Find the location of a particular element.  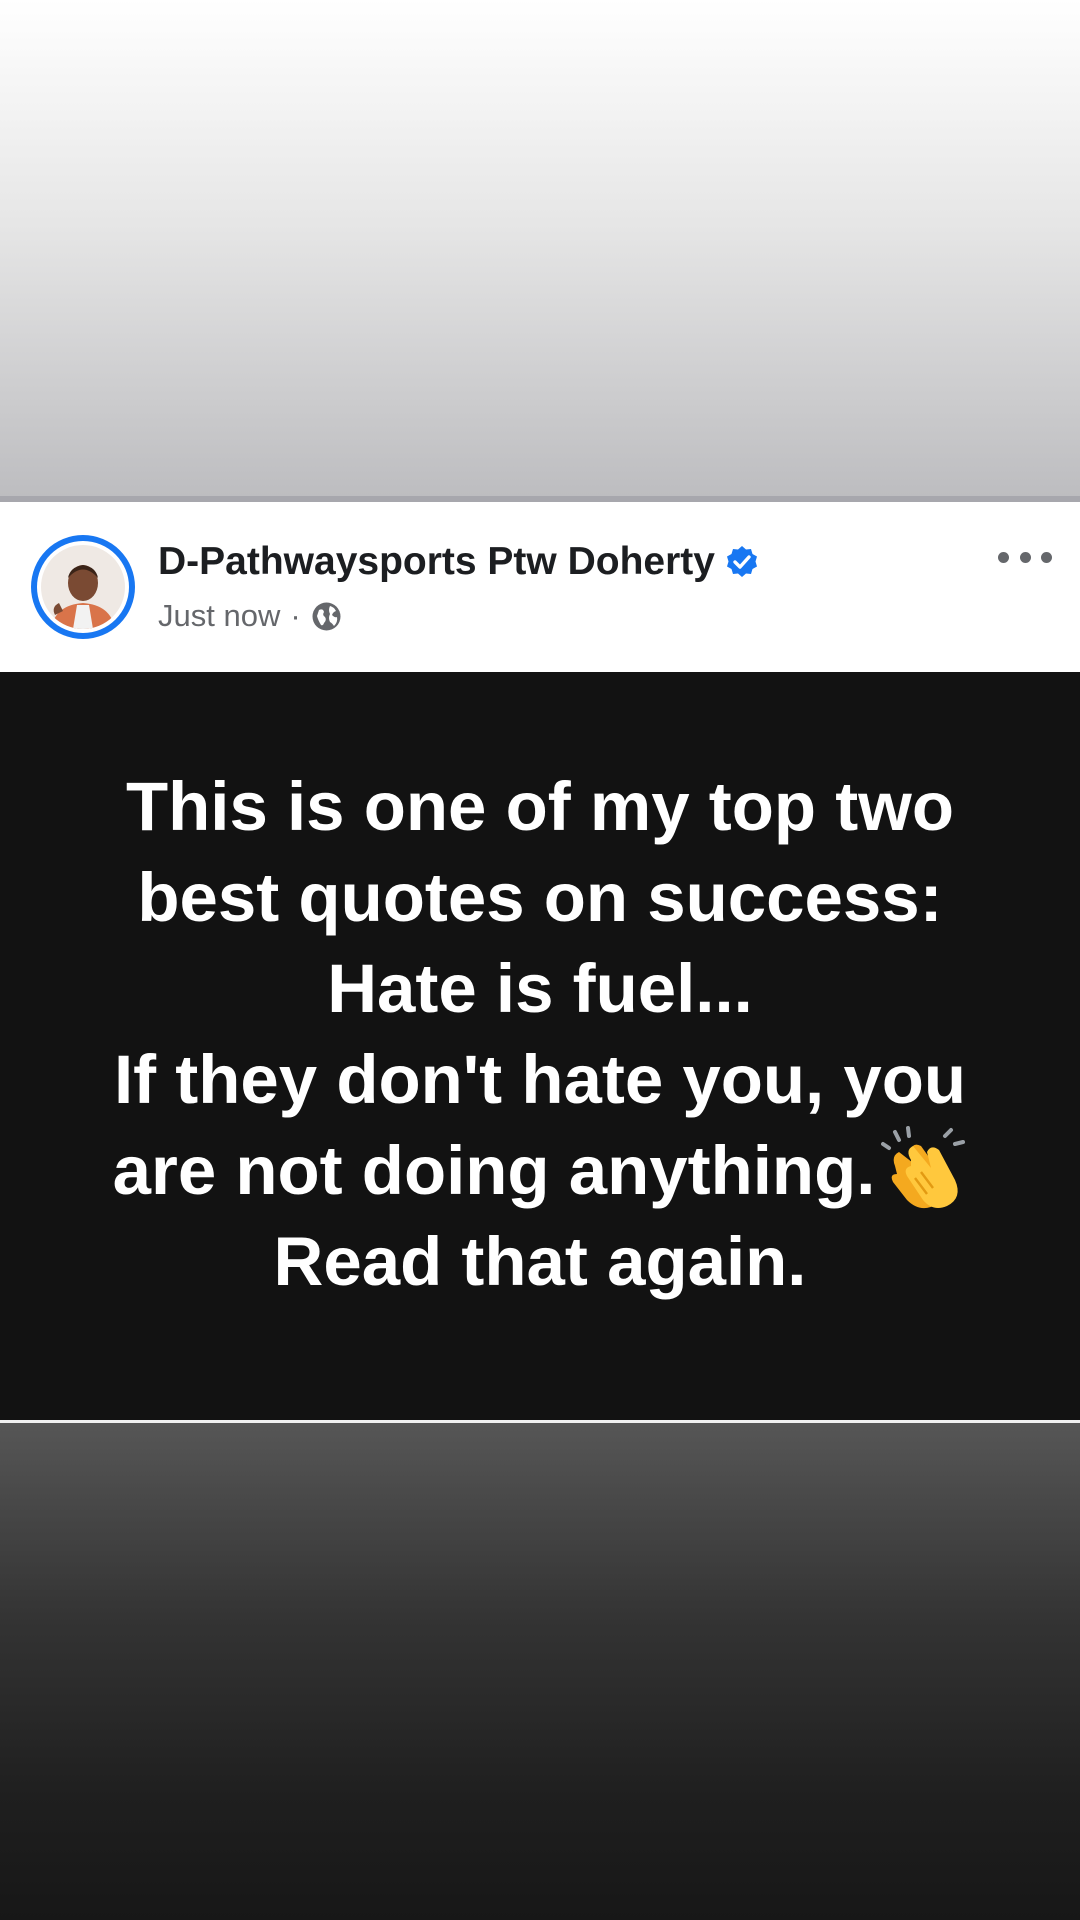

post-meta: Just now · is located at coordinates (250, 616).